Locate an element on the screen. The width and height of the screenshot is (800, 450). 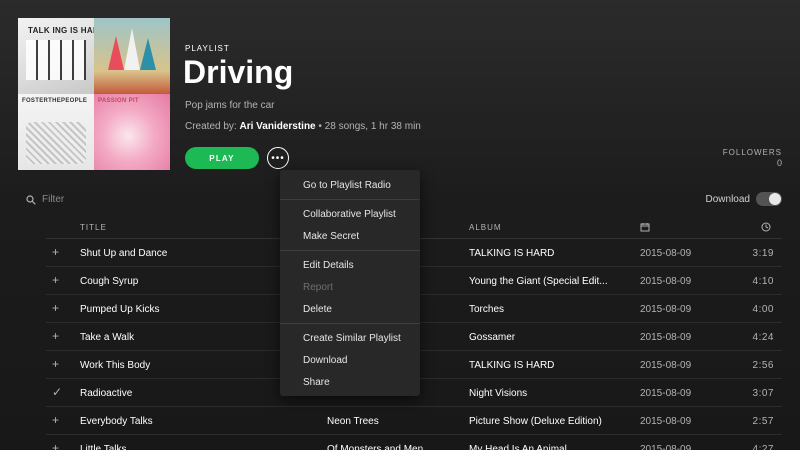
track-album: Torches is located at coordinates (486, 309).